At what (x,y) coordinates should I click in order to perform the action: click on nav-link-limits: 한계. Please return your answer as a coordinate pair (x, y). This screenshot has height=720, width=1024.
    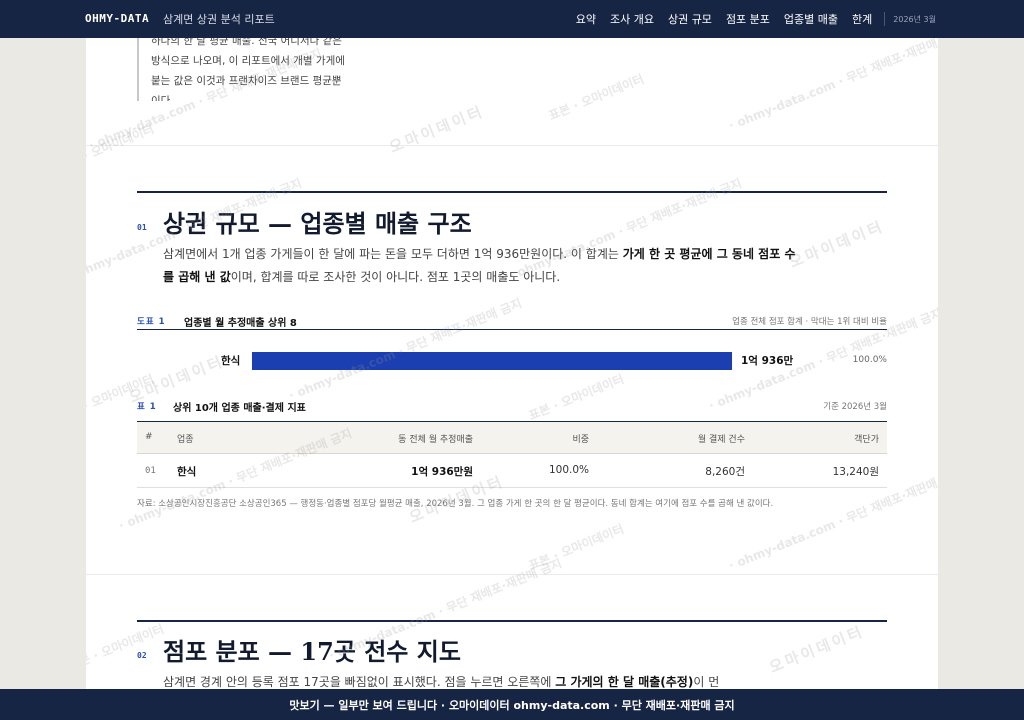
    Looking at the image, I should click on (862, 19).